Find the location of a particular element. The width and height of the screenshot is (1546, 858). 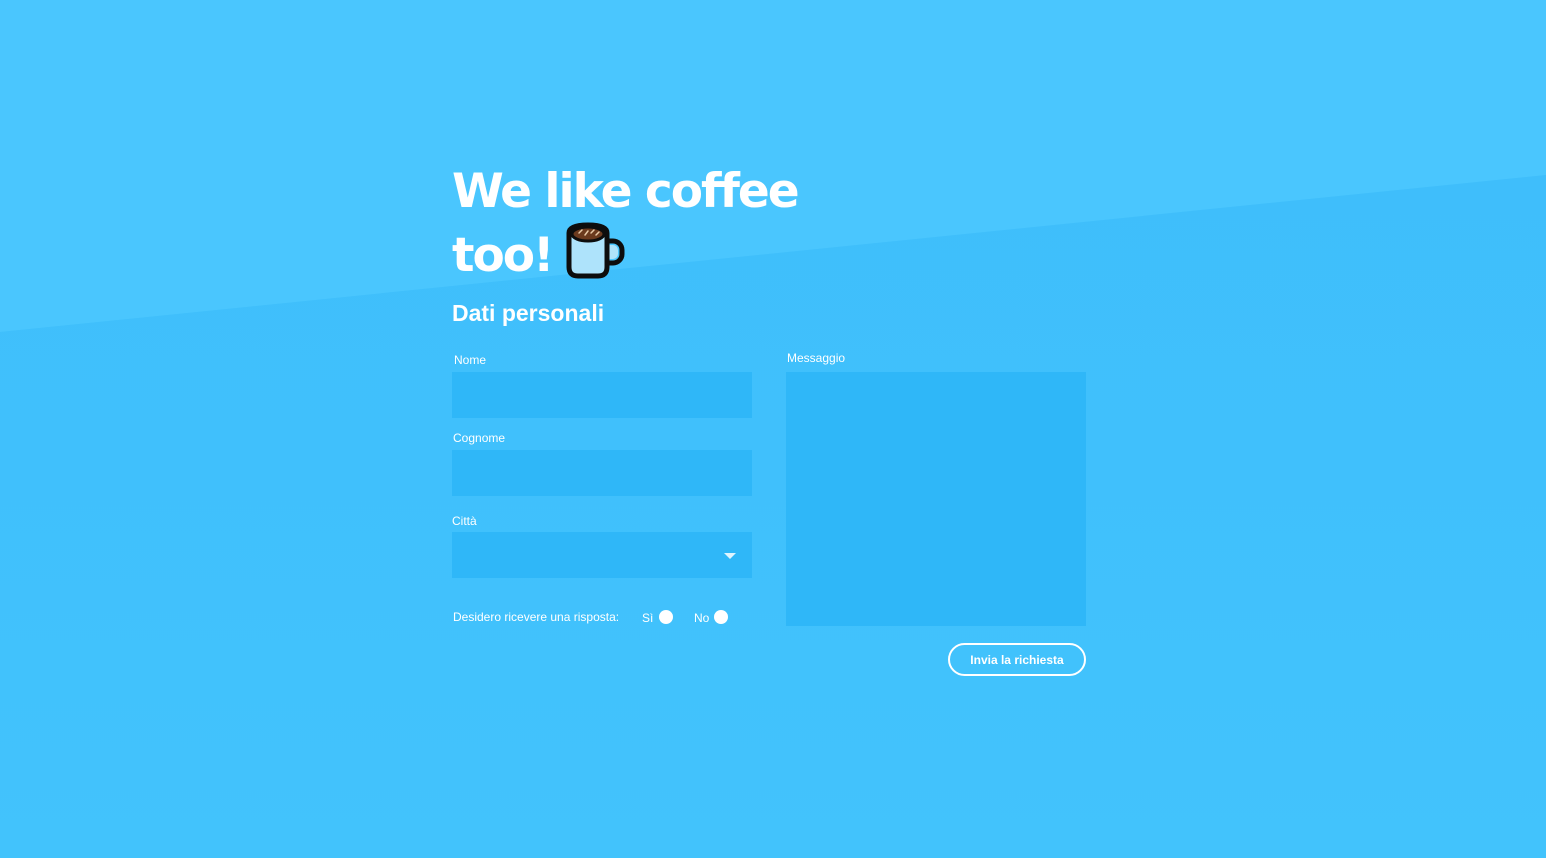

section-title: Dati personali is located at coordinates (528, 313).